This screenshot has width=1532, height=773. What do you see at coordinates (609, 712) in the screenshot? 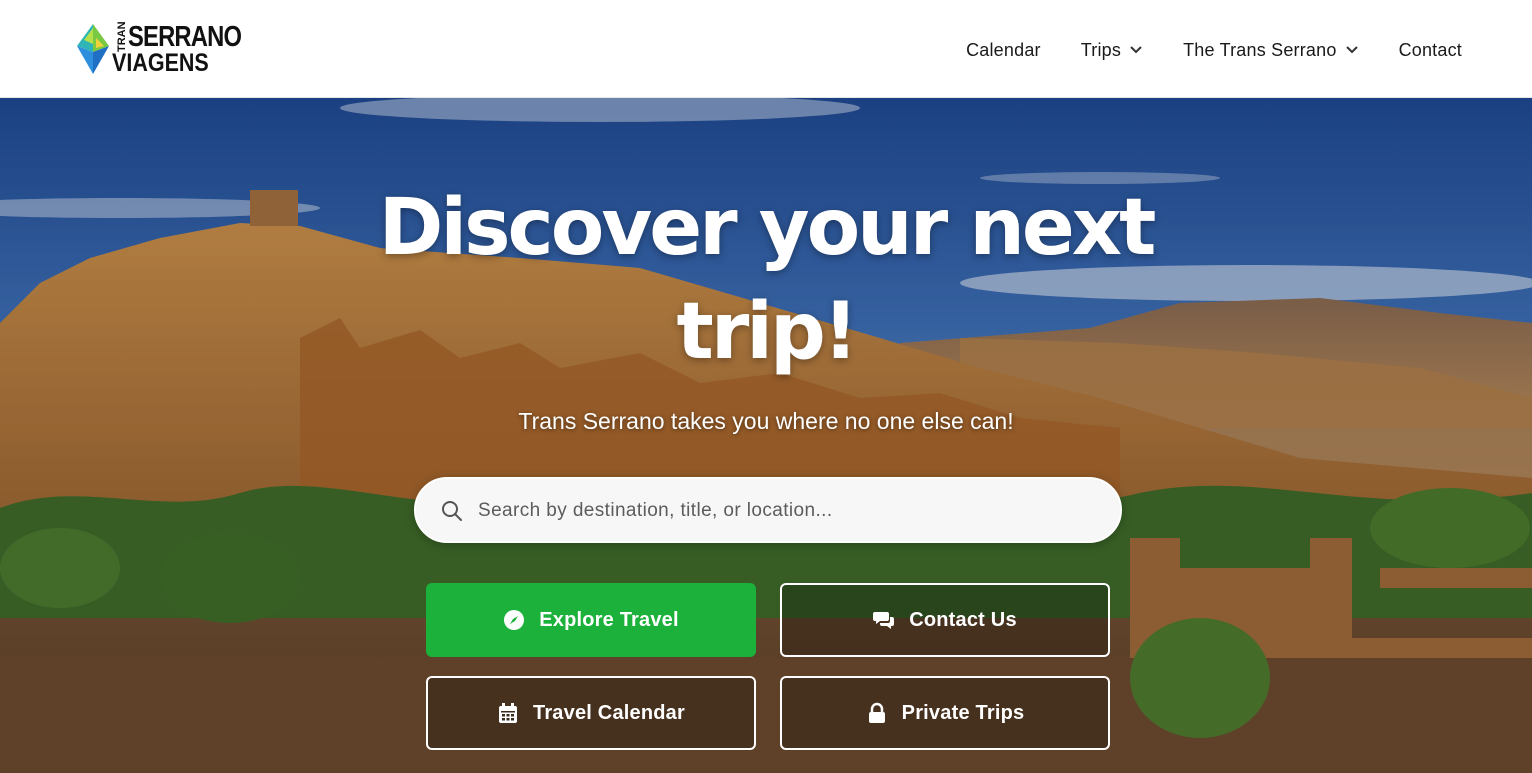
I see `travel-calendar-label: Travel Calendar` at bounding box center [609, 712].